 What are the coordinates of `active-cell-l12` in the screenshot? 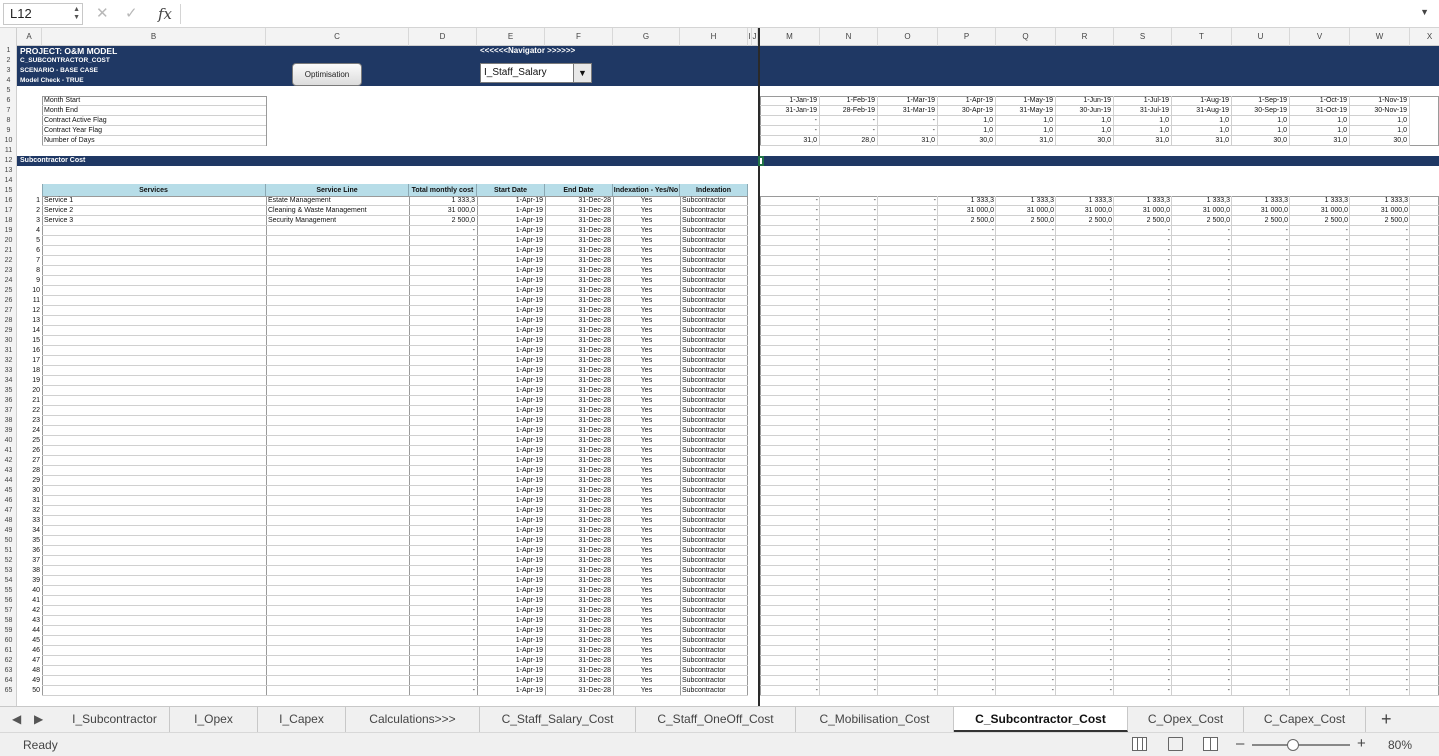 It's located at (761, 161).